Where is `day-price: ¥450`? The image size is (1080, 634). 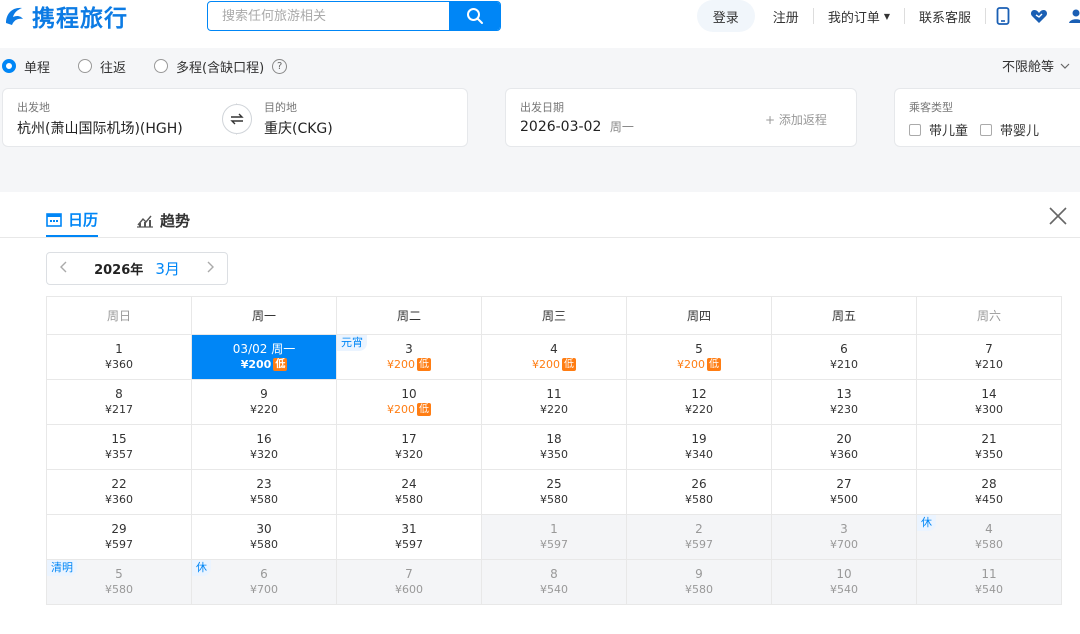 day-price: ¥450 is located at coordinates (989, 499).